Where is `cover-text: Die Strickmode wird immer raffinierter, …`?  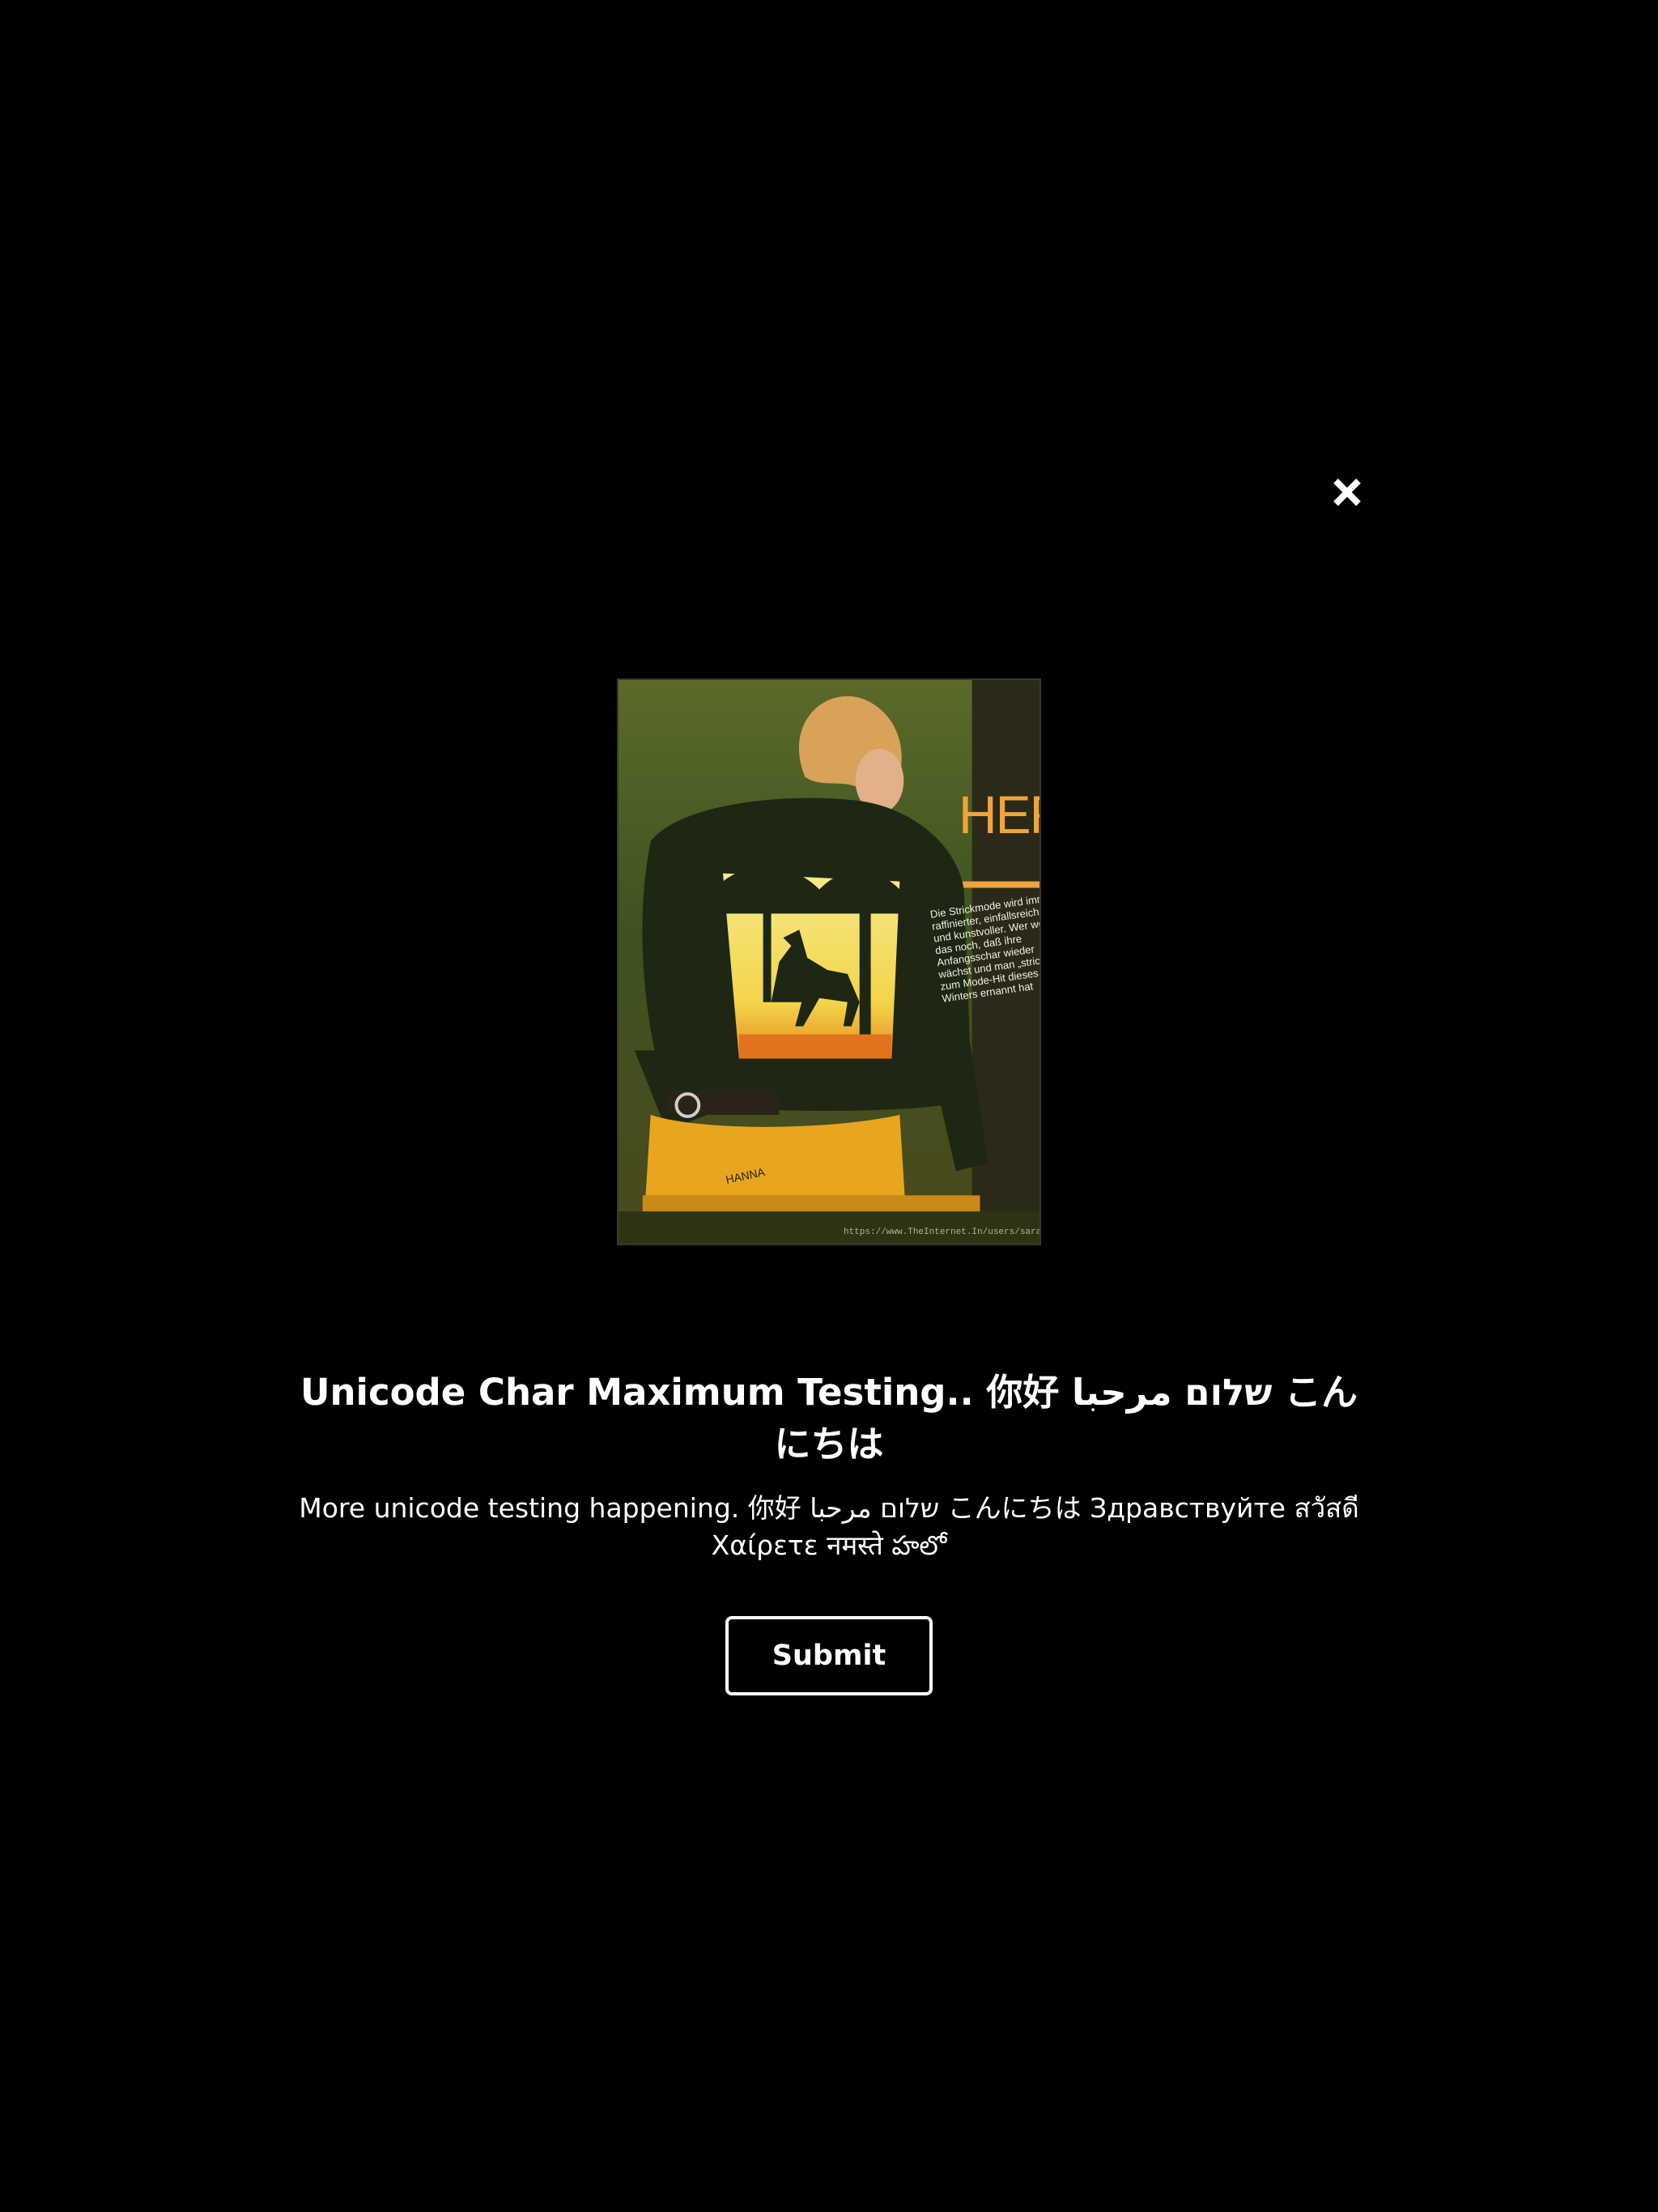
cover-text: Die Strickmode wird immer raffinierter, … is located at coordinates (985, 948).